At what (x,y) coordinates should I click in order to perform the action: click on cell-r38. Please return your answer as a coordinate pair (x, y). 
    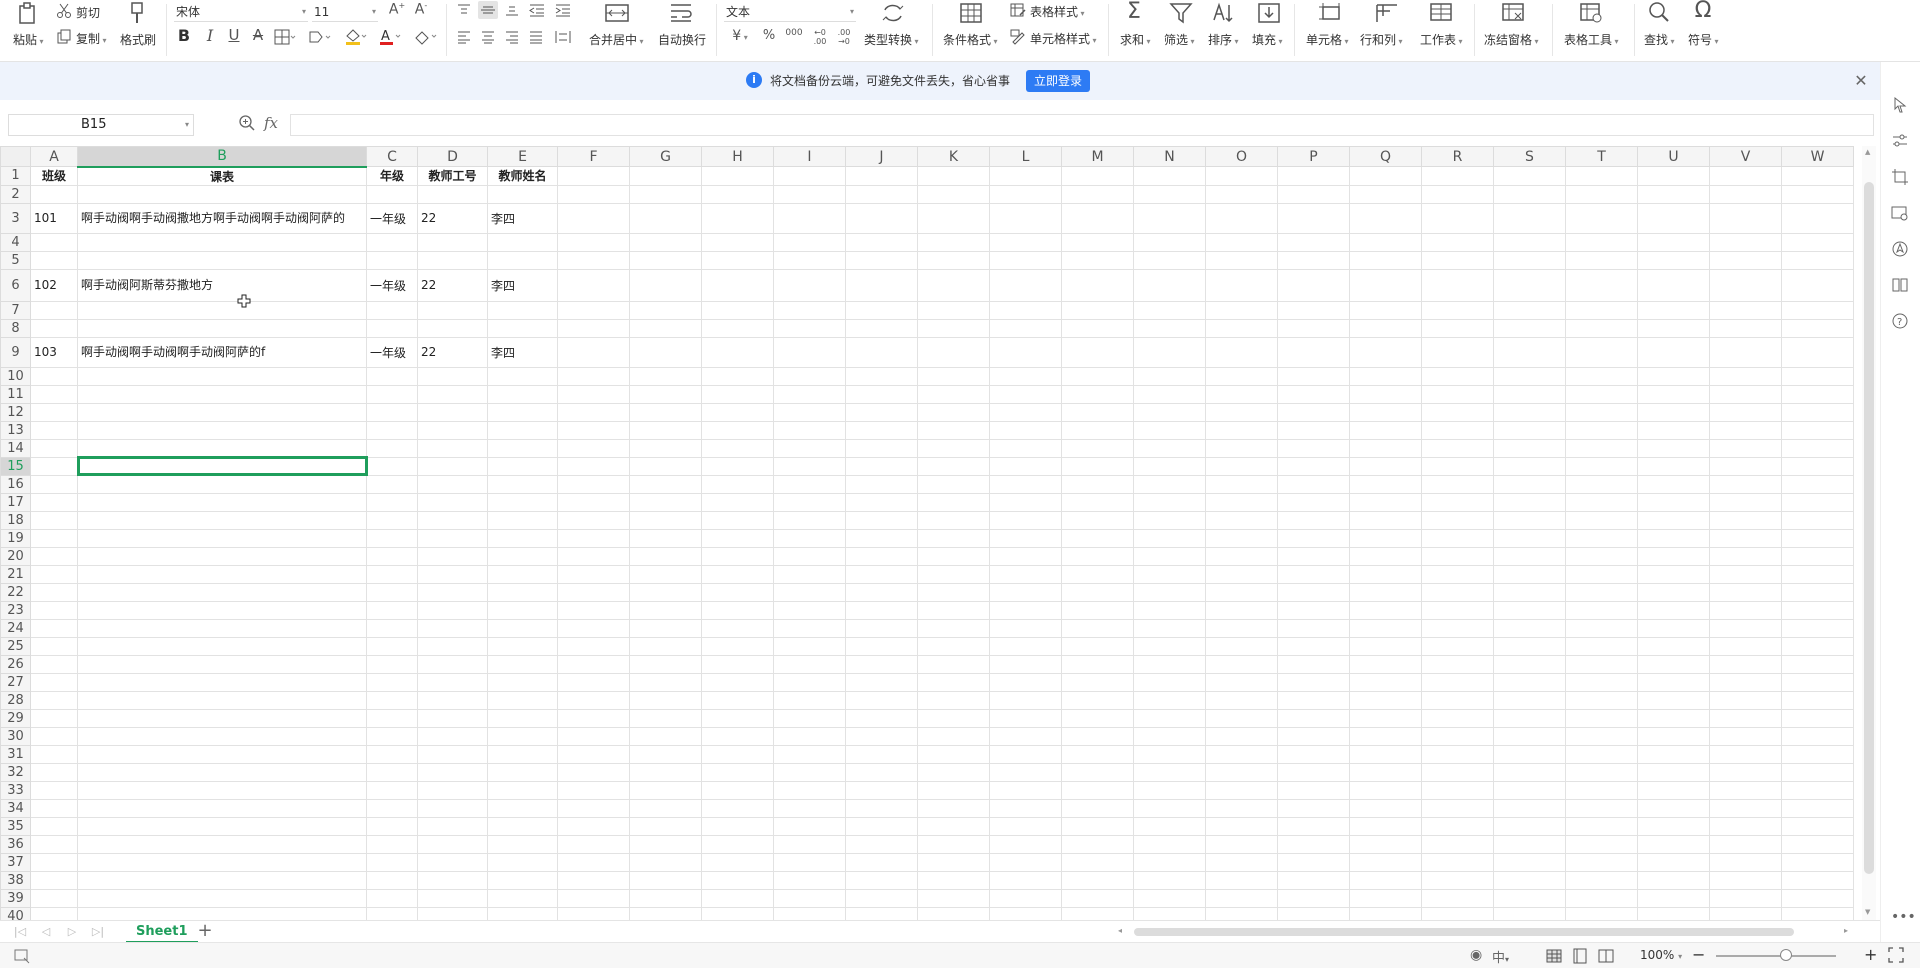
    Looking at the image, I should click on (1457, 880).